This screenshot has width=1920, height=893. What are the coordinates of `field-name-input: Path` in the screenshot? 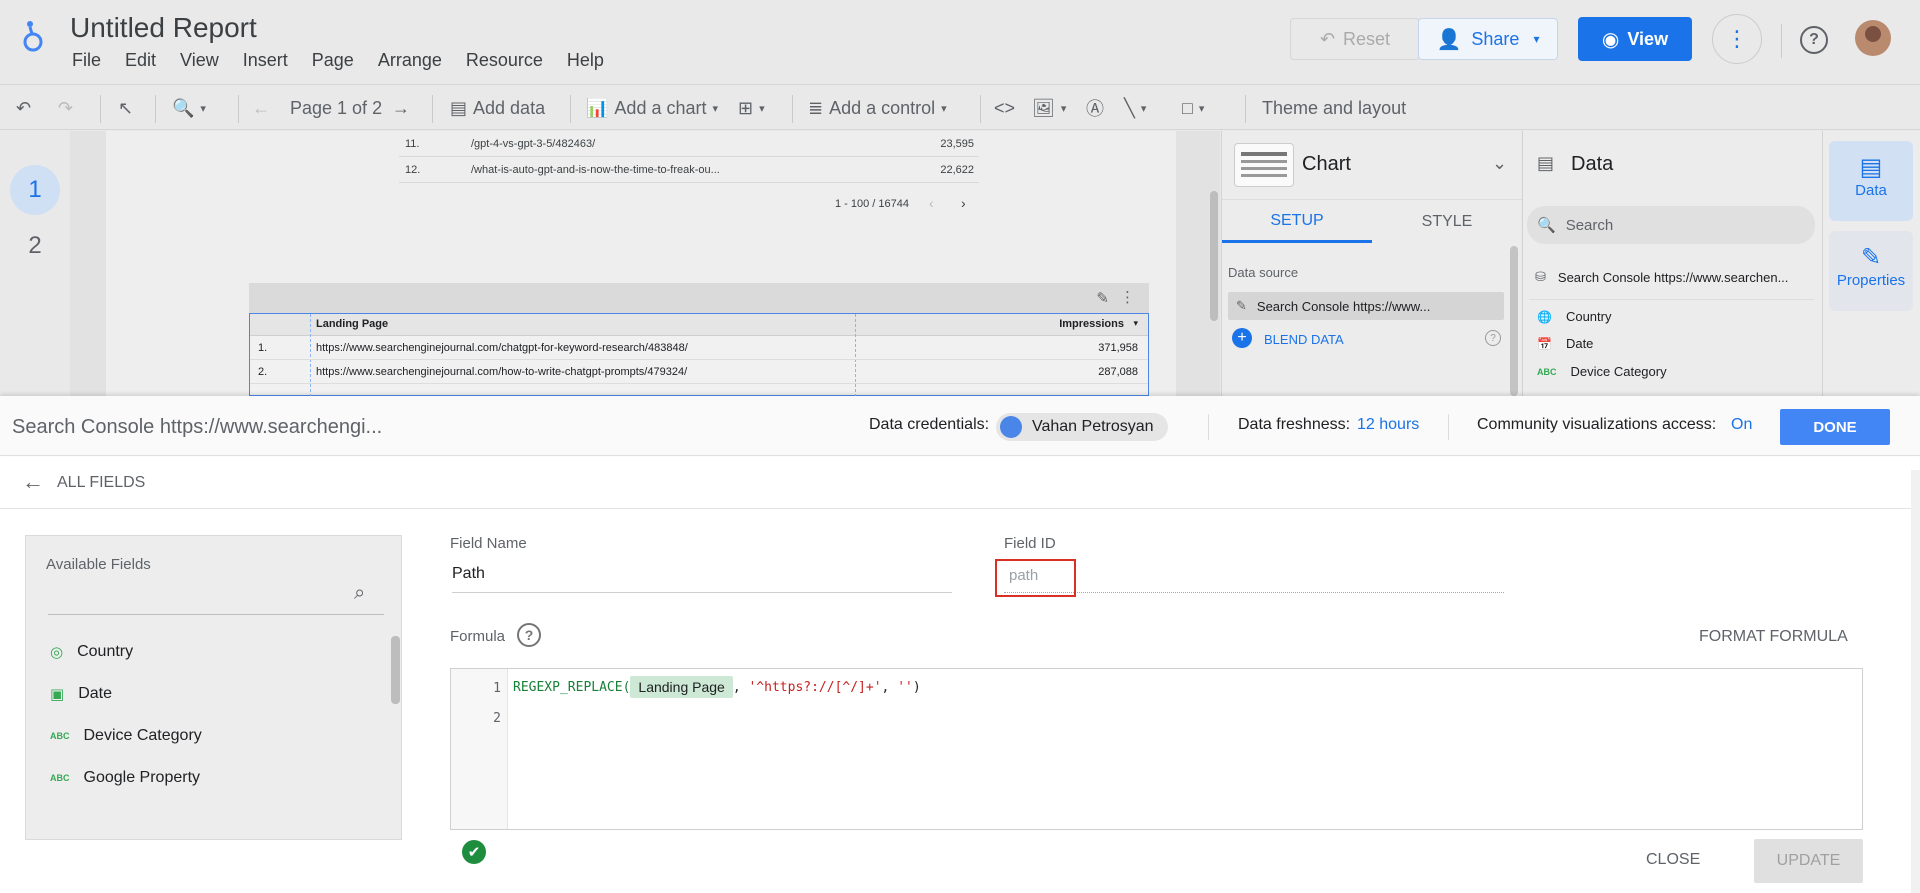 It's located at (702, 579).